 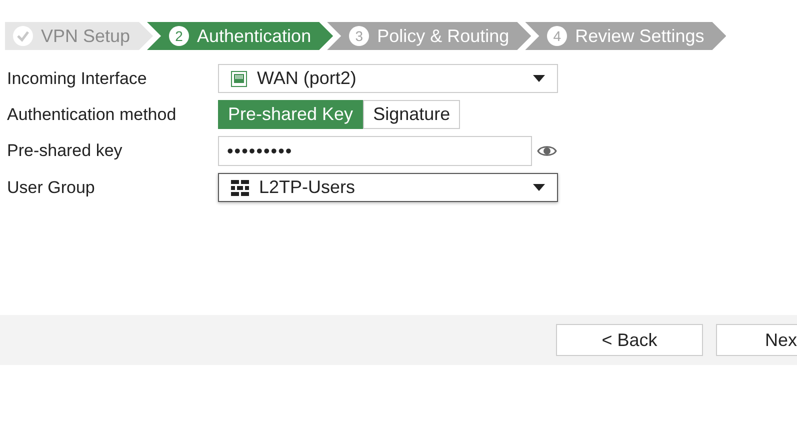 I want to click on step-label: Policy & Routing, so click(x=443, y=36).